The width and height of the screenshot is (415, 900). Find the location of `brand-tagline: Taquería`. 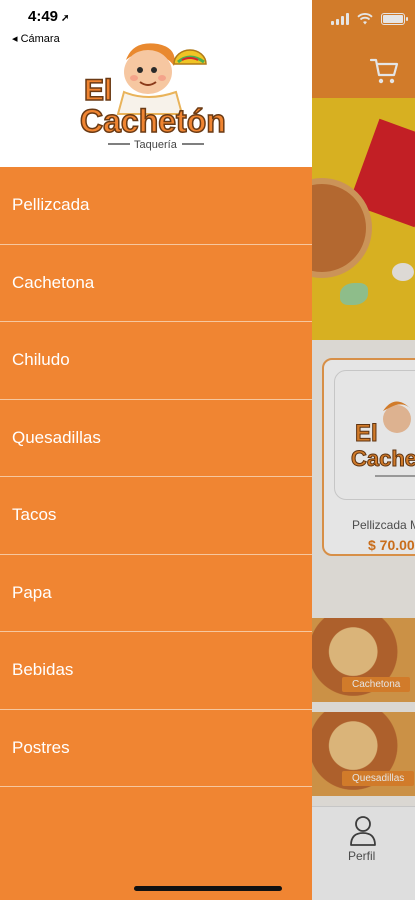

brand-tagline: Taquería is located at coordinates (156, 145).